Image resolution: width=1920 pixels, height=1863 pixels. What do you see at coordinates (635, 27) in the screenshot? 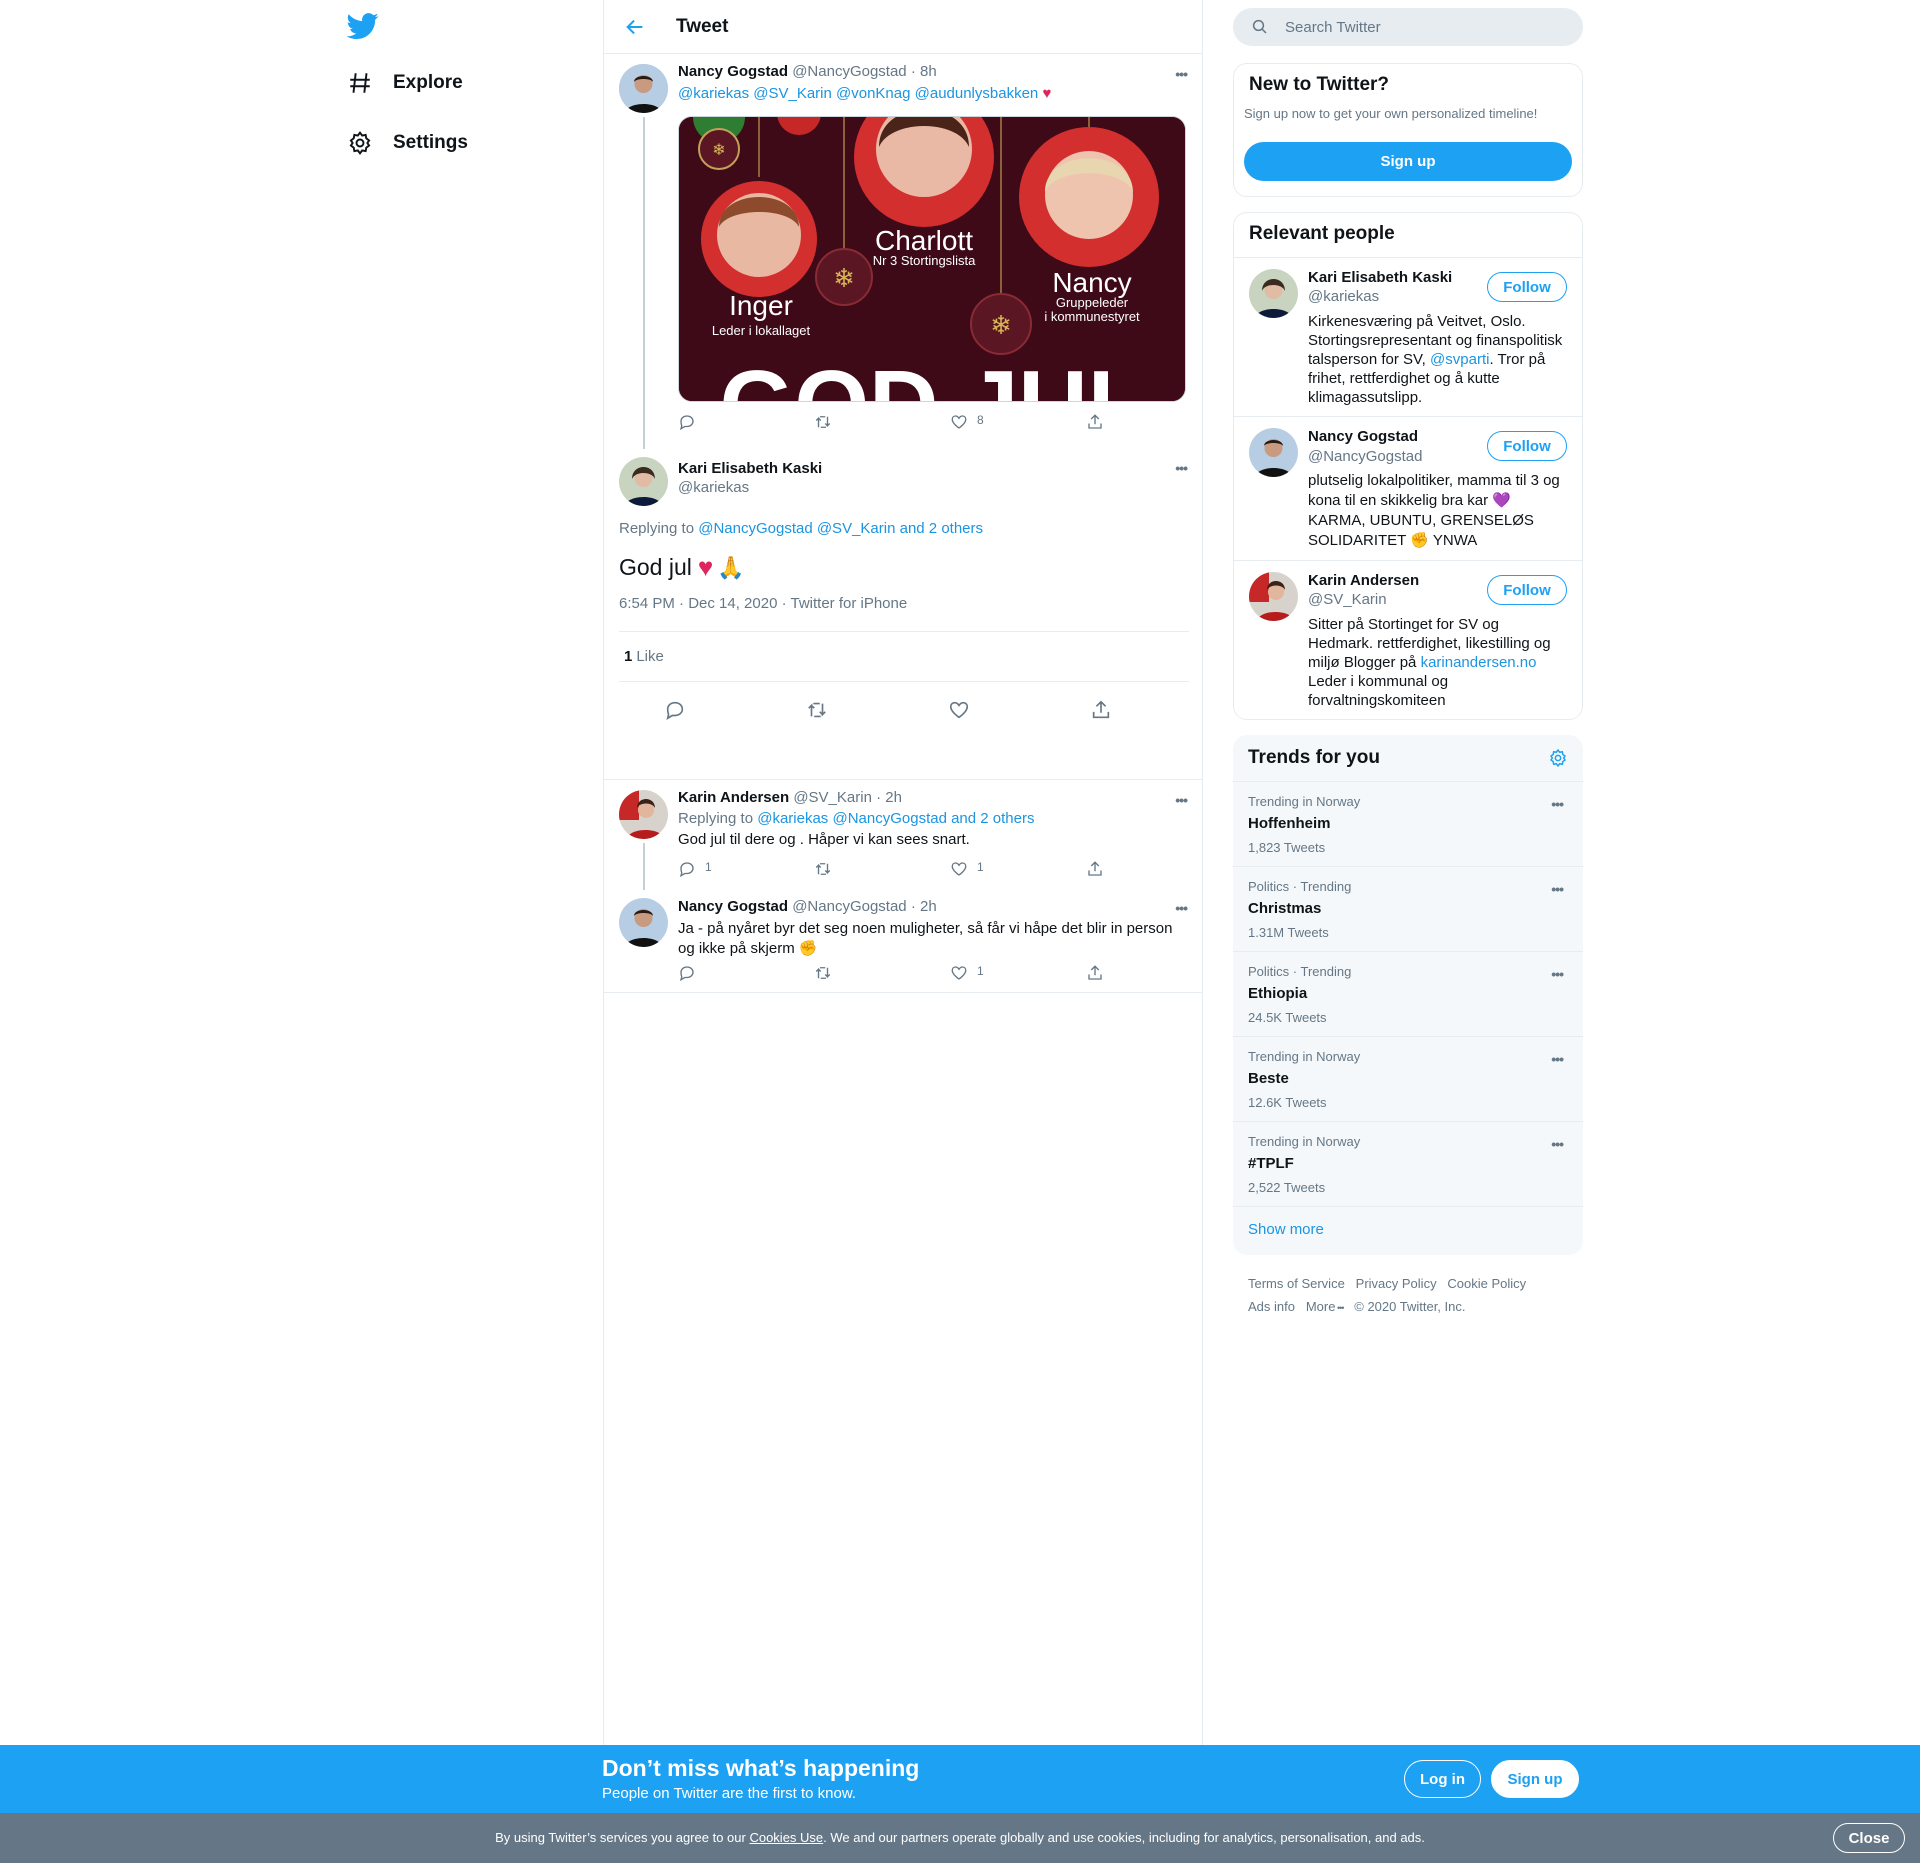
I see `back-arrow-icon` at bounding box center [635, 27].